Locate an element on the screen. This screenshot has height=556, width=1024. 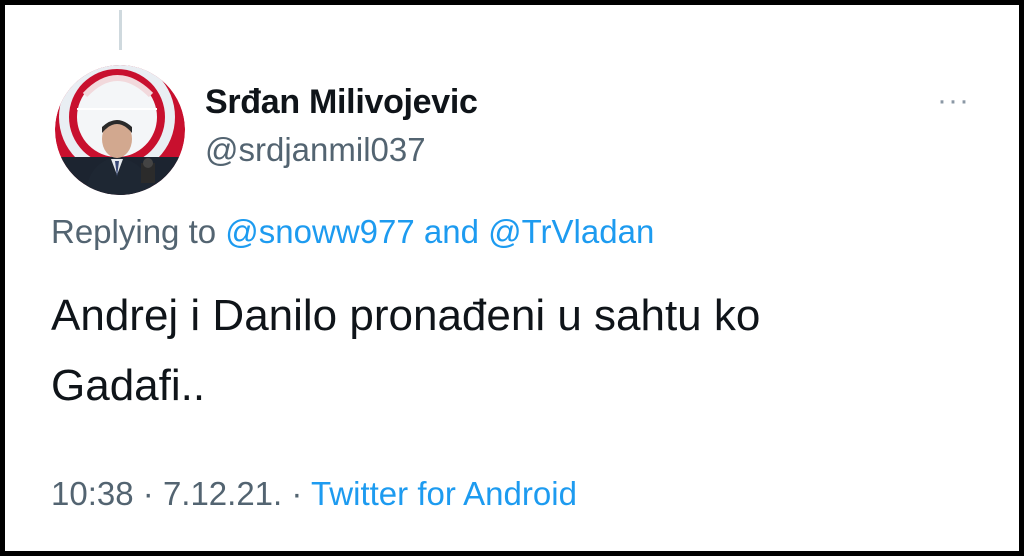
avatar is located at coordinates (120, 130).